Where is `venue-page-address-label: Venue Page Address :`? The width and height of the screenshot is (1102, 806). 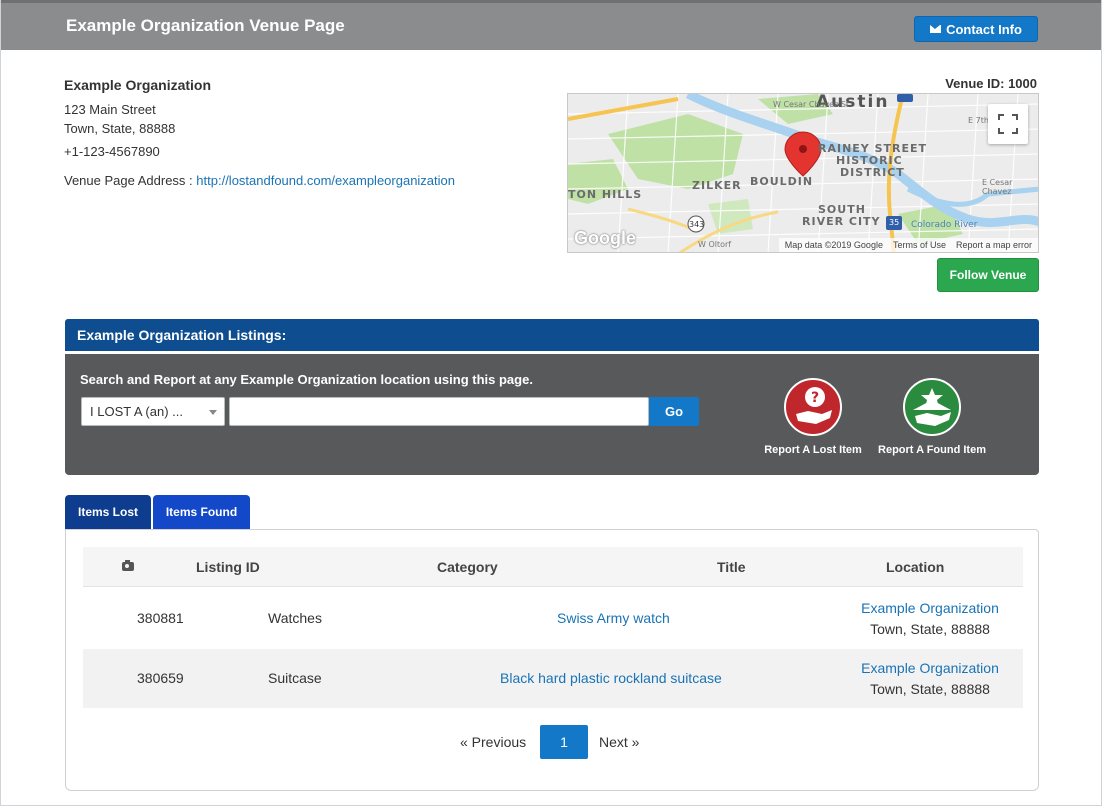
venue-page-address-label: Venue Page Address : is located at coordinates (130, 180).